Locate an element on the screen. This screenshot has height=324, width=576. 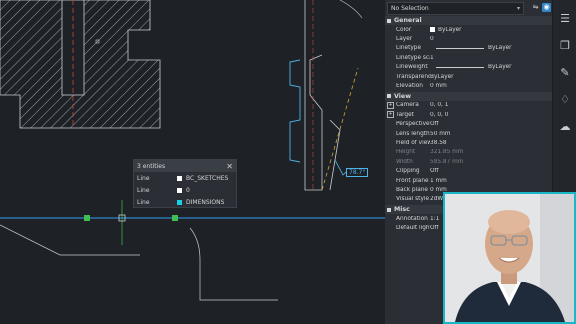
property-row: Field of view 38.58 is located at coordinates (468, 142).